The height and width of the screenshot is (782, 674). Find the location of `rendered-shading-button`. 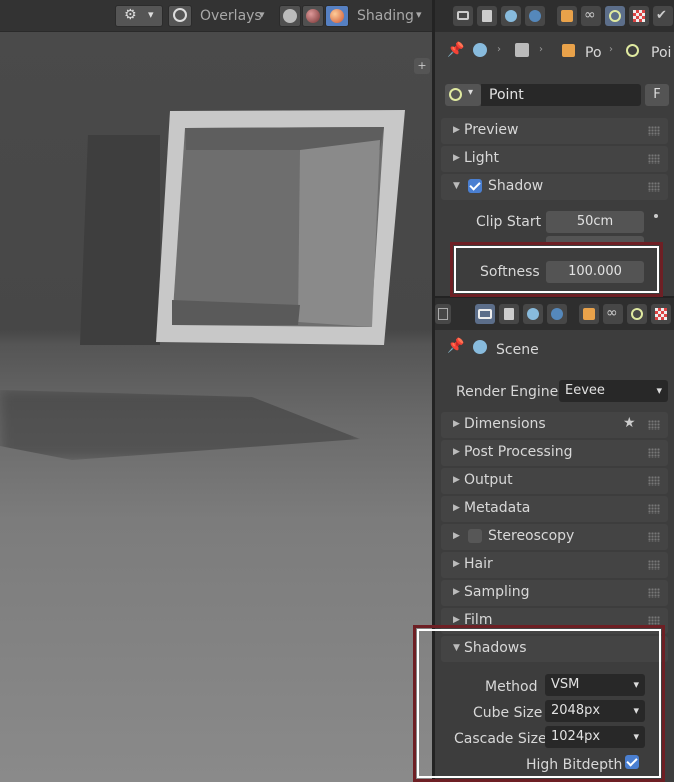

rendered-shading-button is located at coordinates (337, 16).